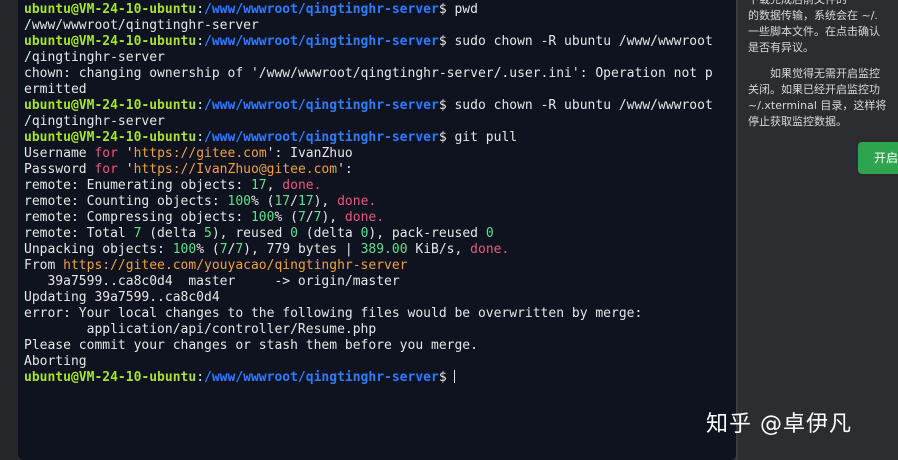 The height and width of the screenshot is (460, 898). I want to click on output-segment: remote: Total, so click(79, 233).